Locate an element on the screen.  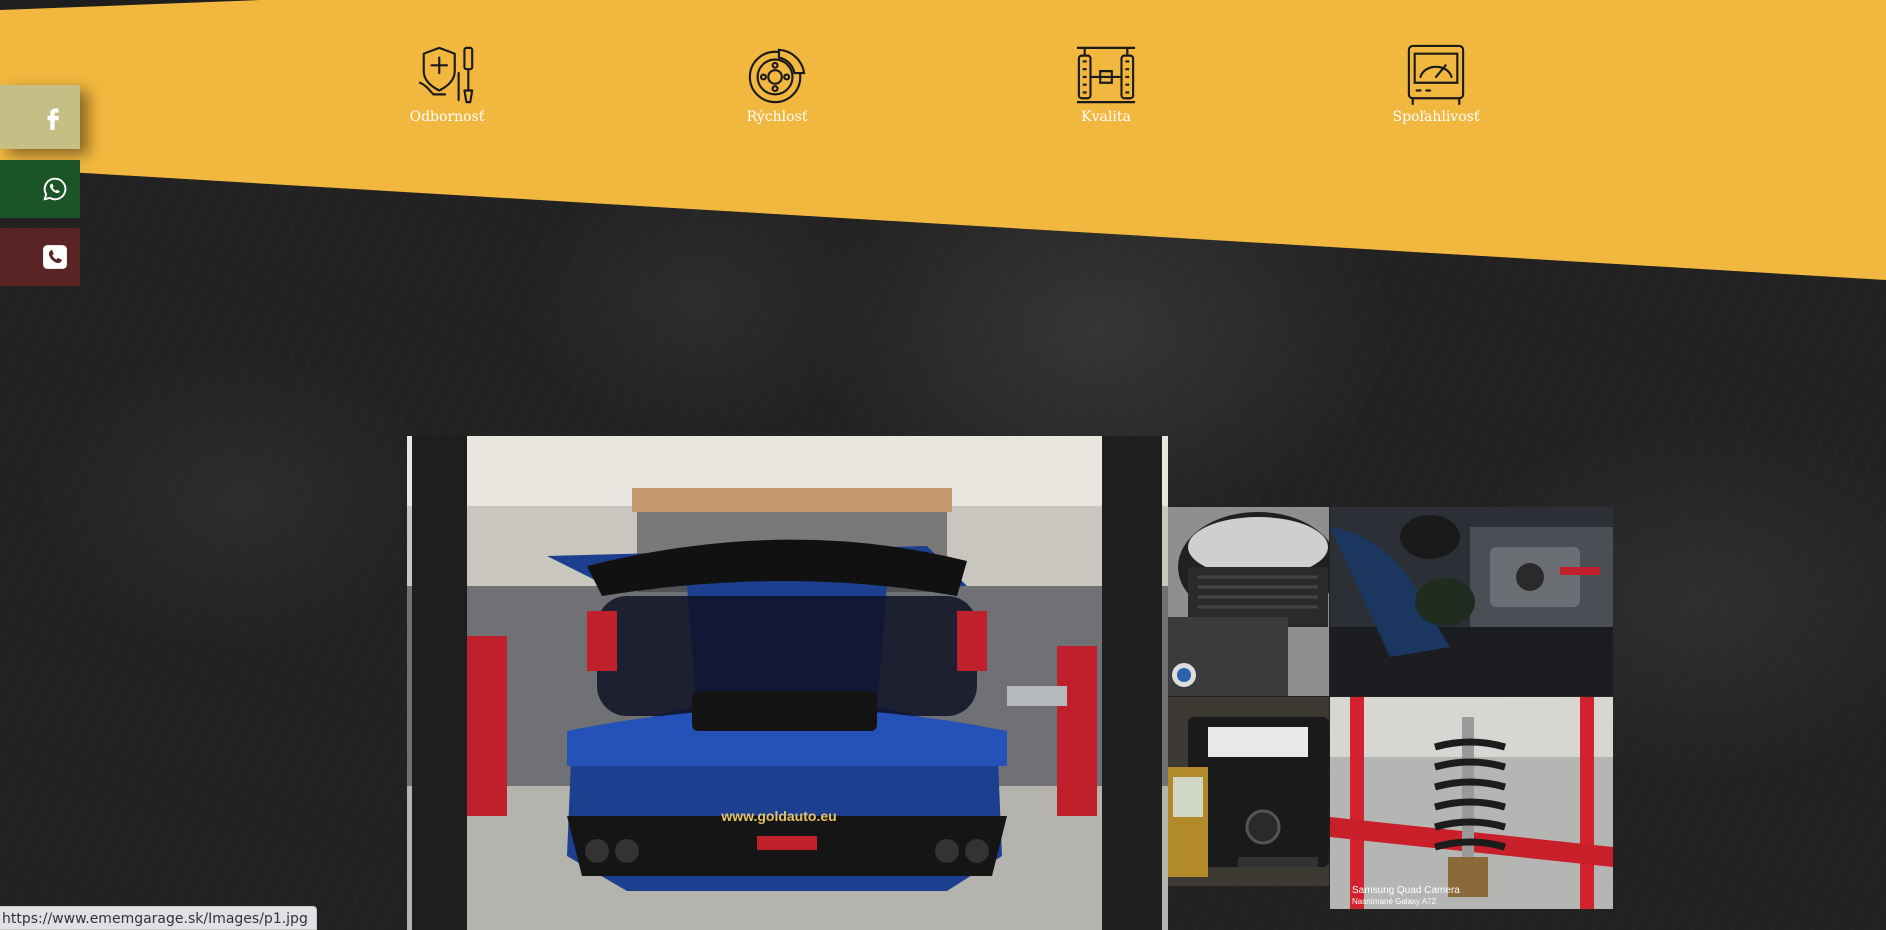
feature-label: Odbornosť is located at coordinates (447, 117).